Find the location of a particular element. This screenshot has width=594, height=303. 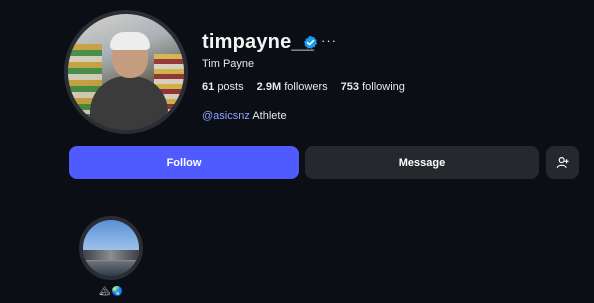

posts-stat: 61 posts is located at coordinates (223, 87).